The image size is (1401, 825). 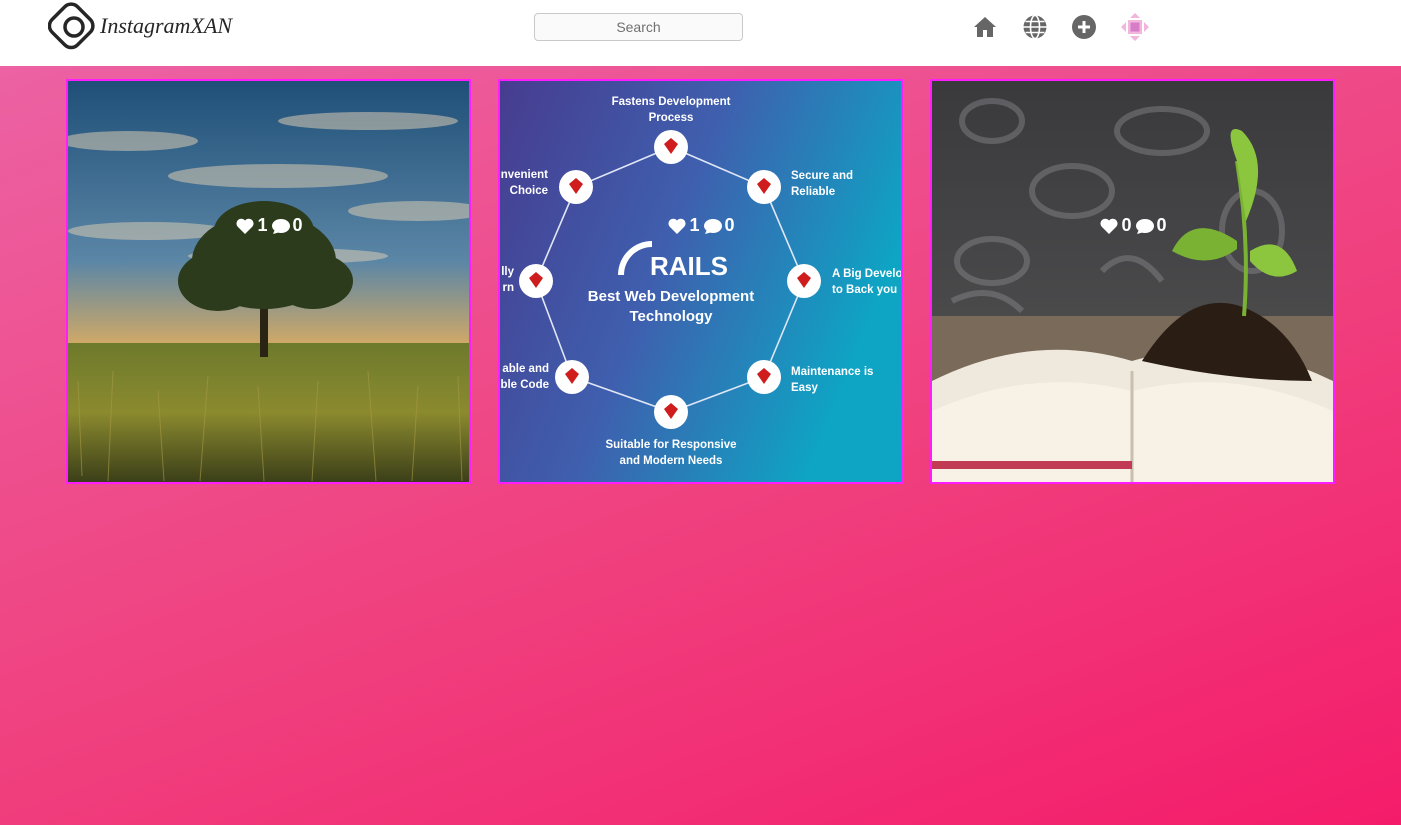 I want to click on navbar: InstagramXAN, so click(x=700, y=33).